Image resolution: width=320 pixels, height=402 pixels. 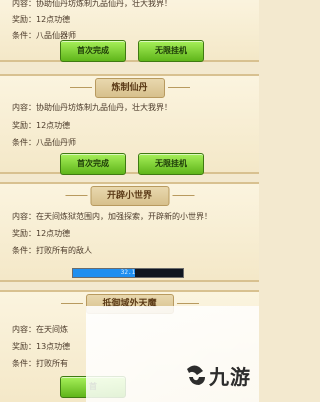 What do you see at coordinates (56, 142) in the screenshot?
I see `task-condition: 八品仙丹师` at bounding box center [56, 142].